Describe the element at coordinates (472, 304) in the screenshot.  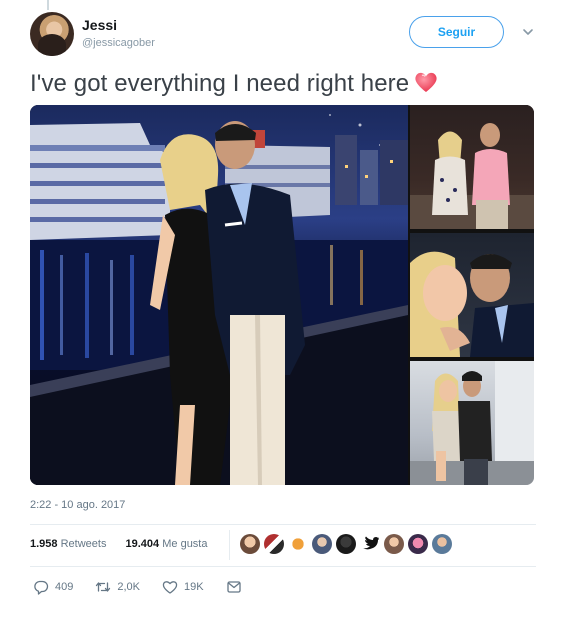
I see `side-photo-2-image` at that location.